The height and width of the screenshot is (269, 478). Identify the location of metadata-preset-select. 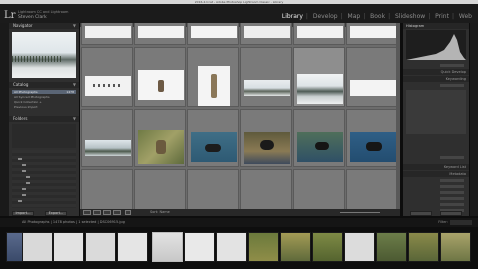
(452, 180).